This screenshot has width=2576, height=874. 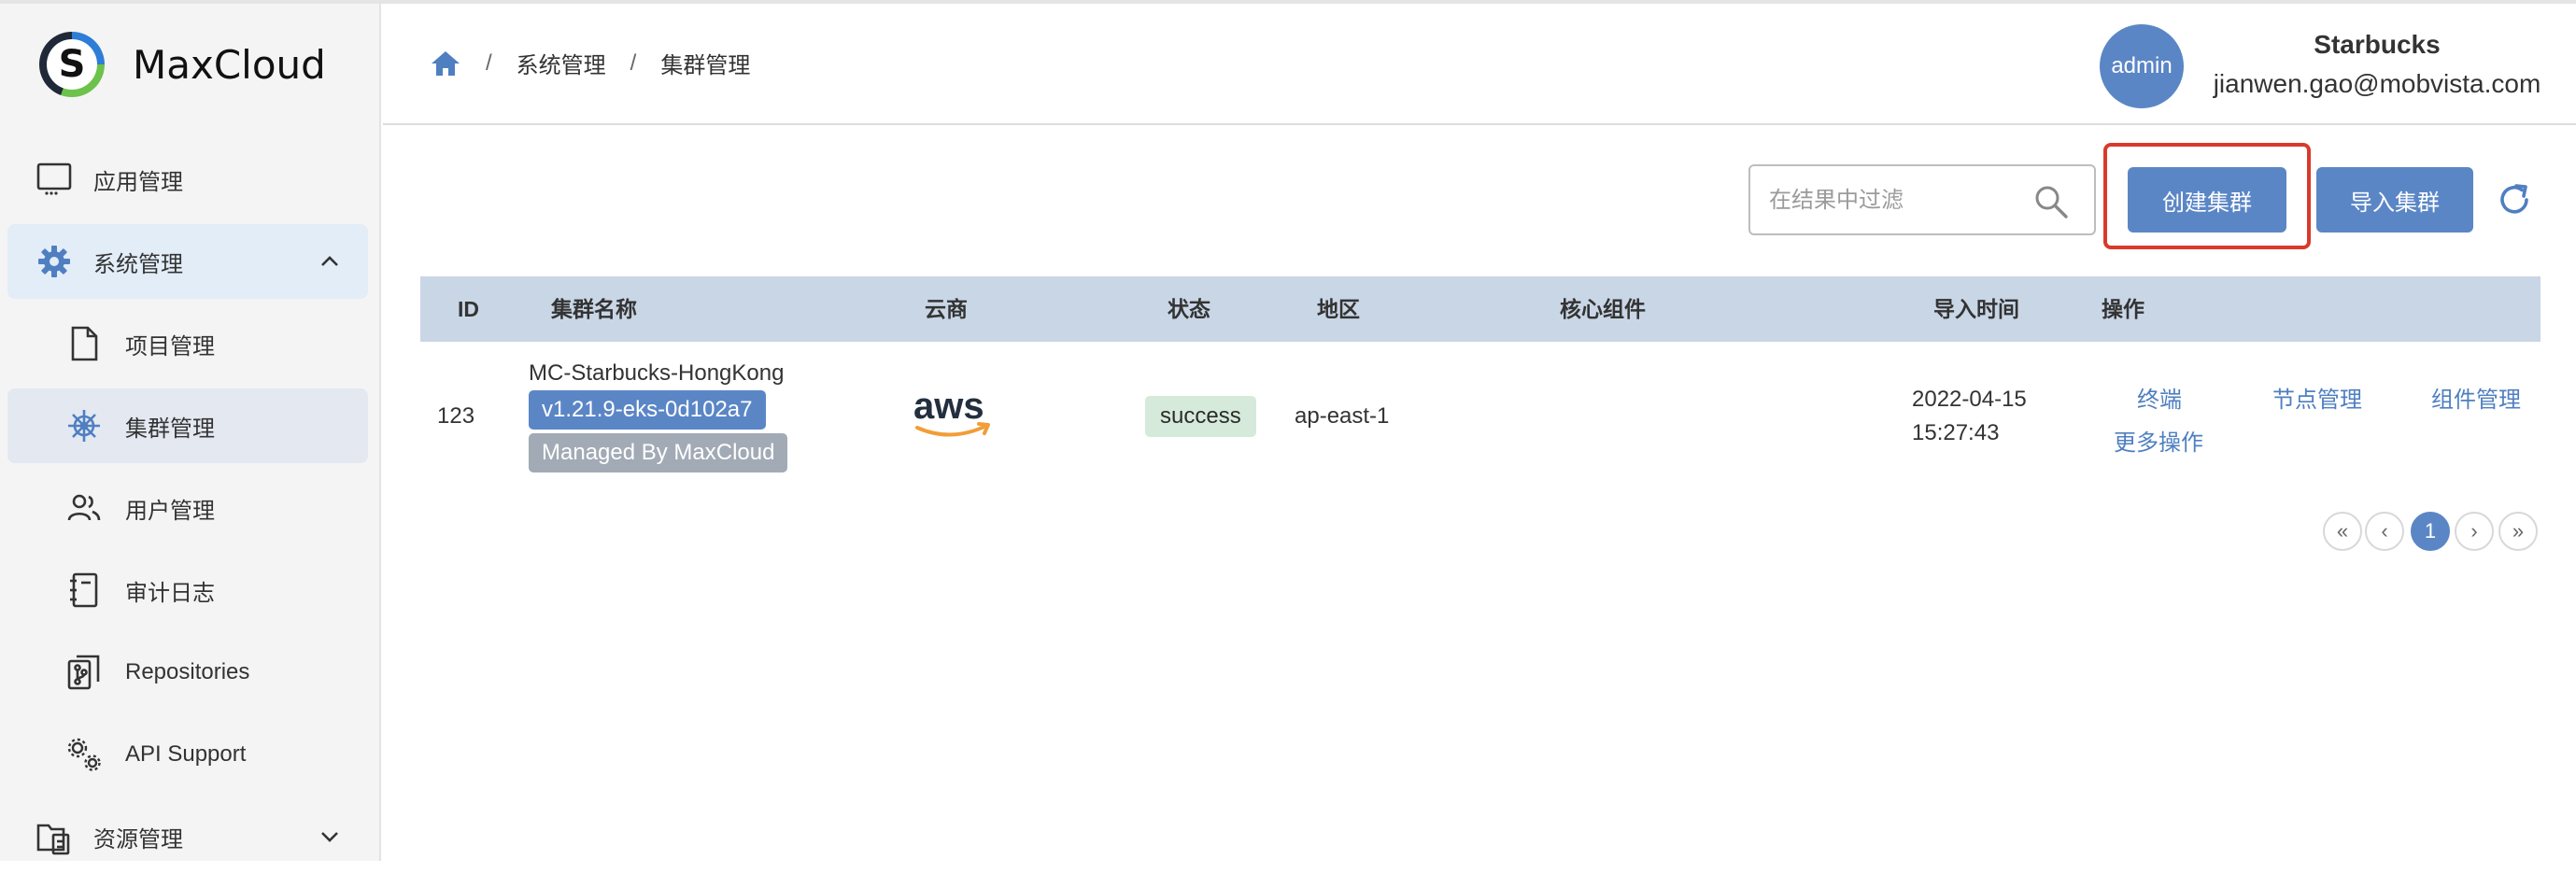 I want to click on sidebar-item-projects: 项目管理, so click(x=187, y=343).